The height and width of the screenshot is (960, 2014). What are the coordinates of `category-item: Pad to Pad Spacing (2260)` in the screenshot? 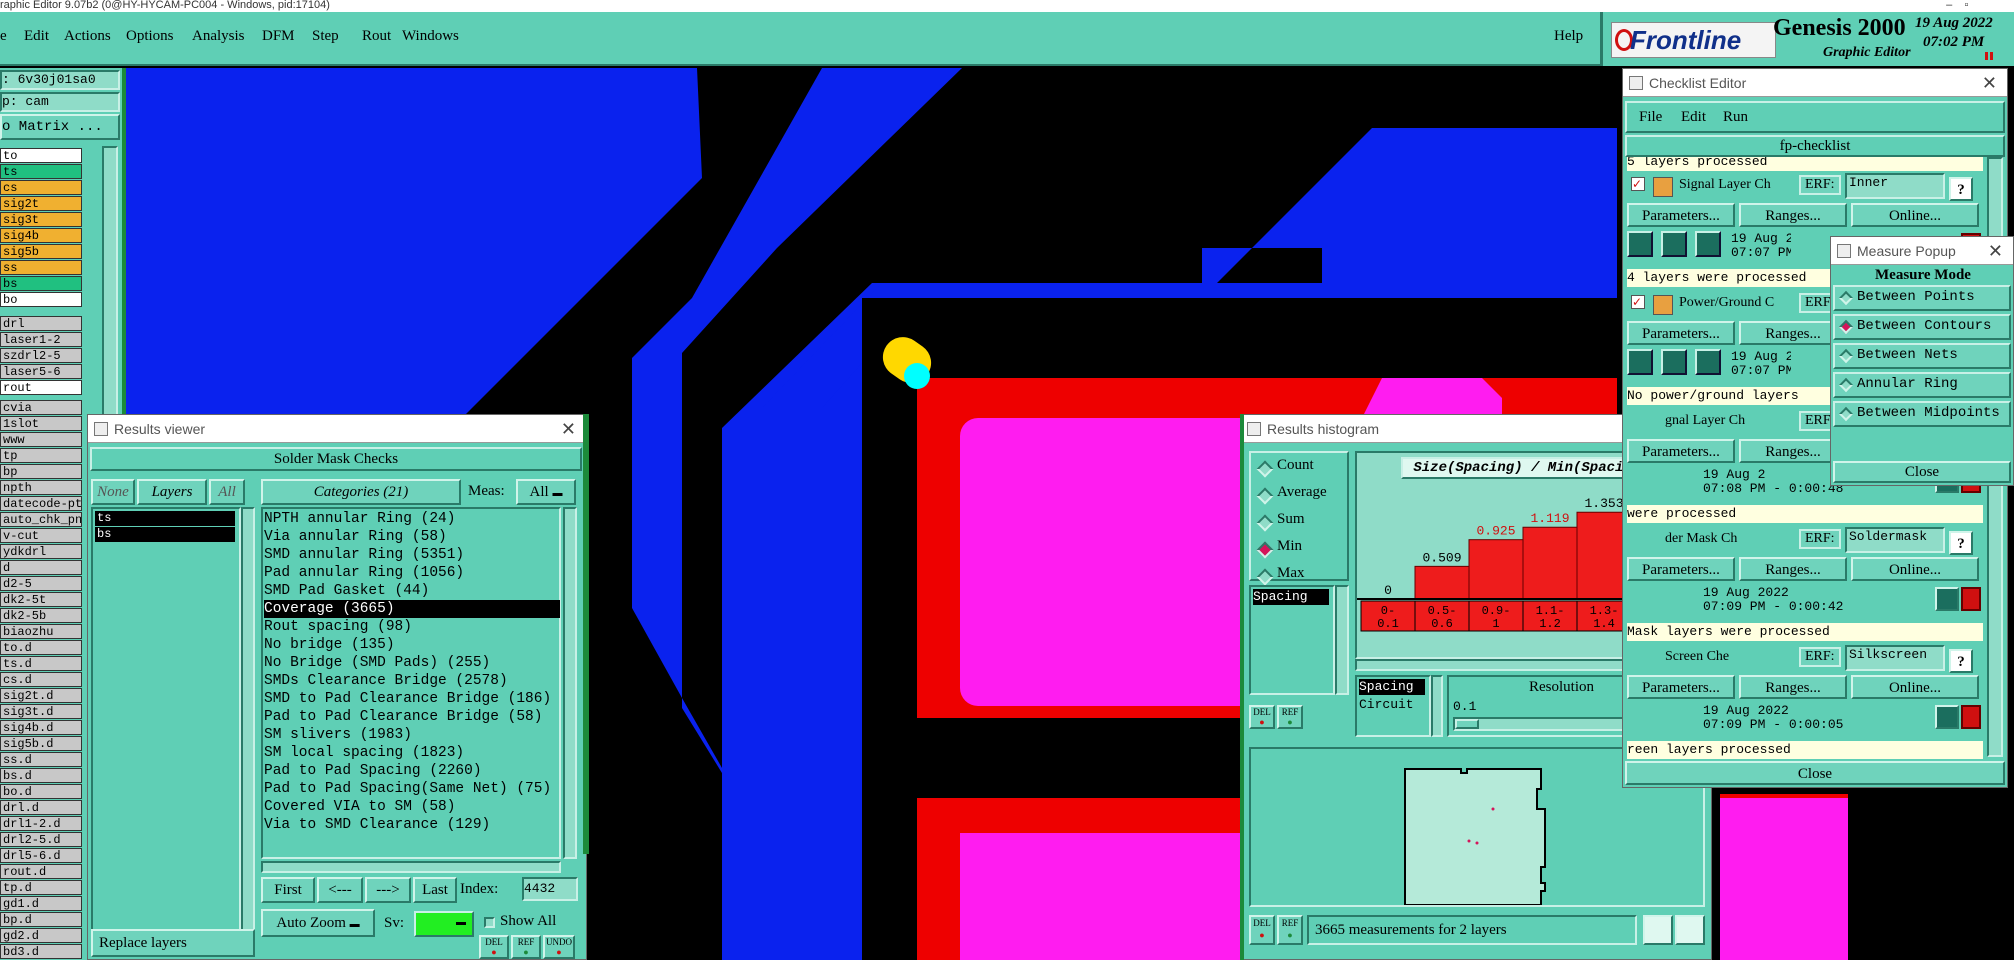 It's located at (373, 771).